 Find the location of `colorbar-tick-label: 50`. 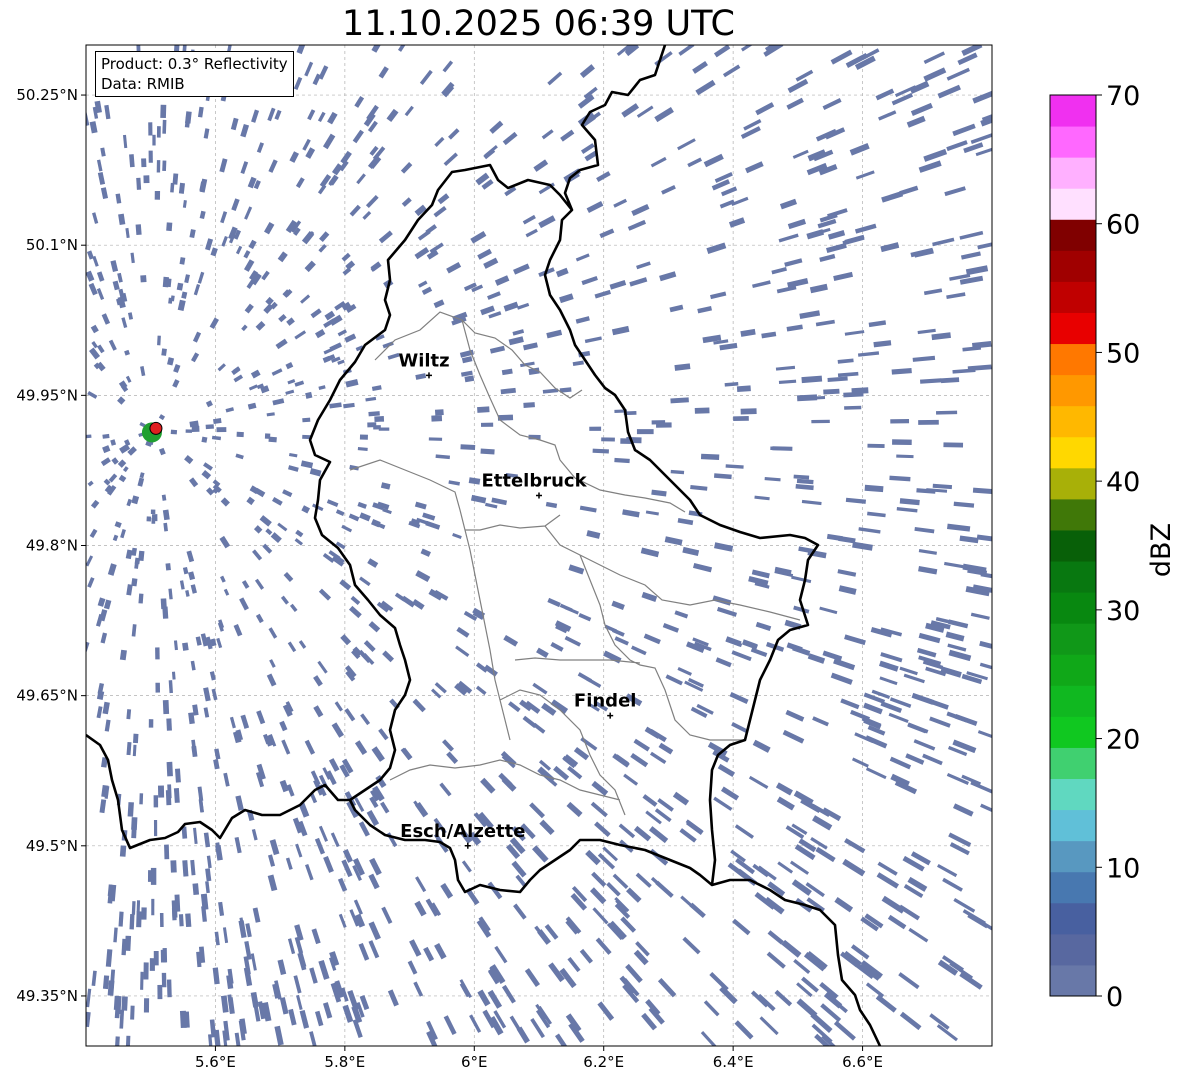

colorbar-tick-label: 50 is located at coordinates (1123, 353).